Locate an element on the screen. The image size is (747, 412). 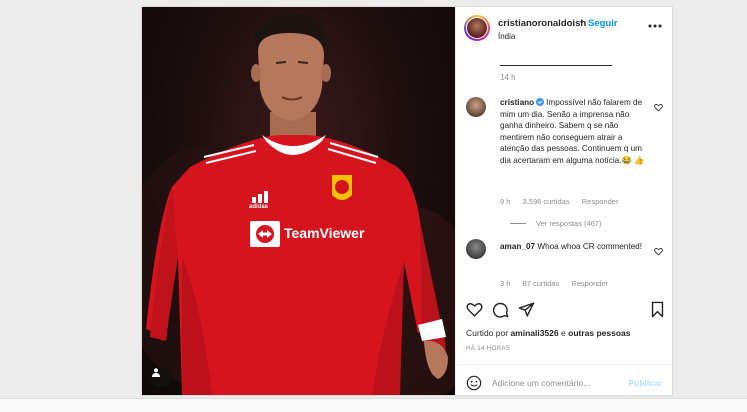
comment-time: 3 h is located at coordinates (505, 283).